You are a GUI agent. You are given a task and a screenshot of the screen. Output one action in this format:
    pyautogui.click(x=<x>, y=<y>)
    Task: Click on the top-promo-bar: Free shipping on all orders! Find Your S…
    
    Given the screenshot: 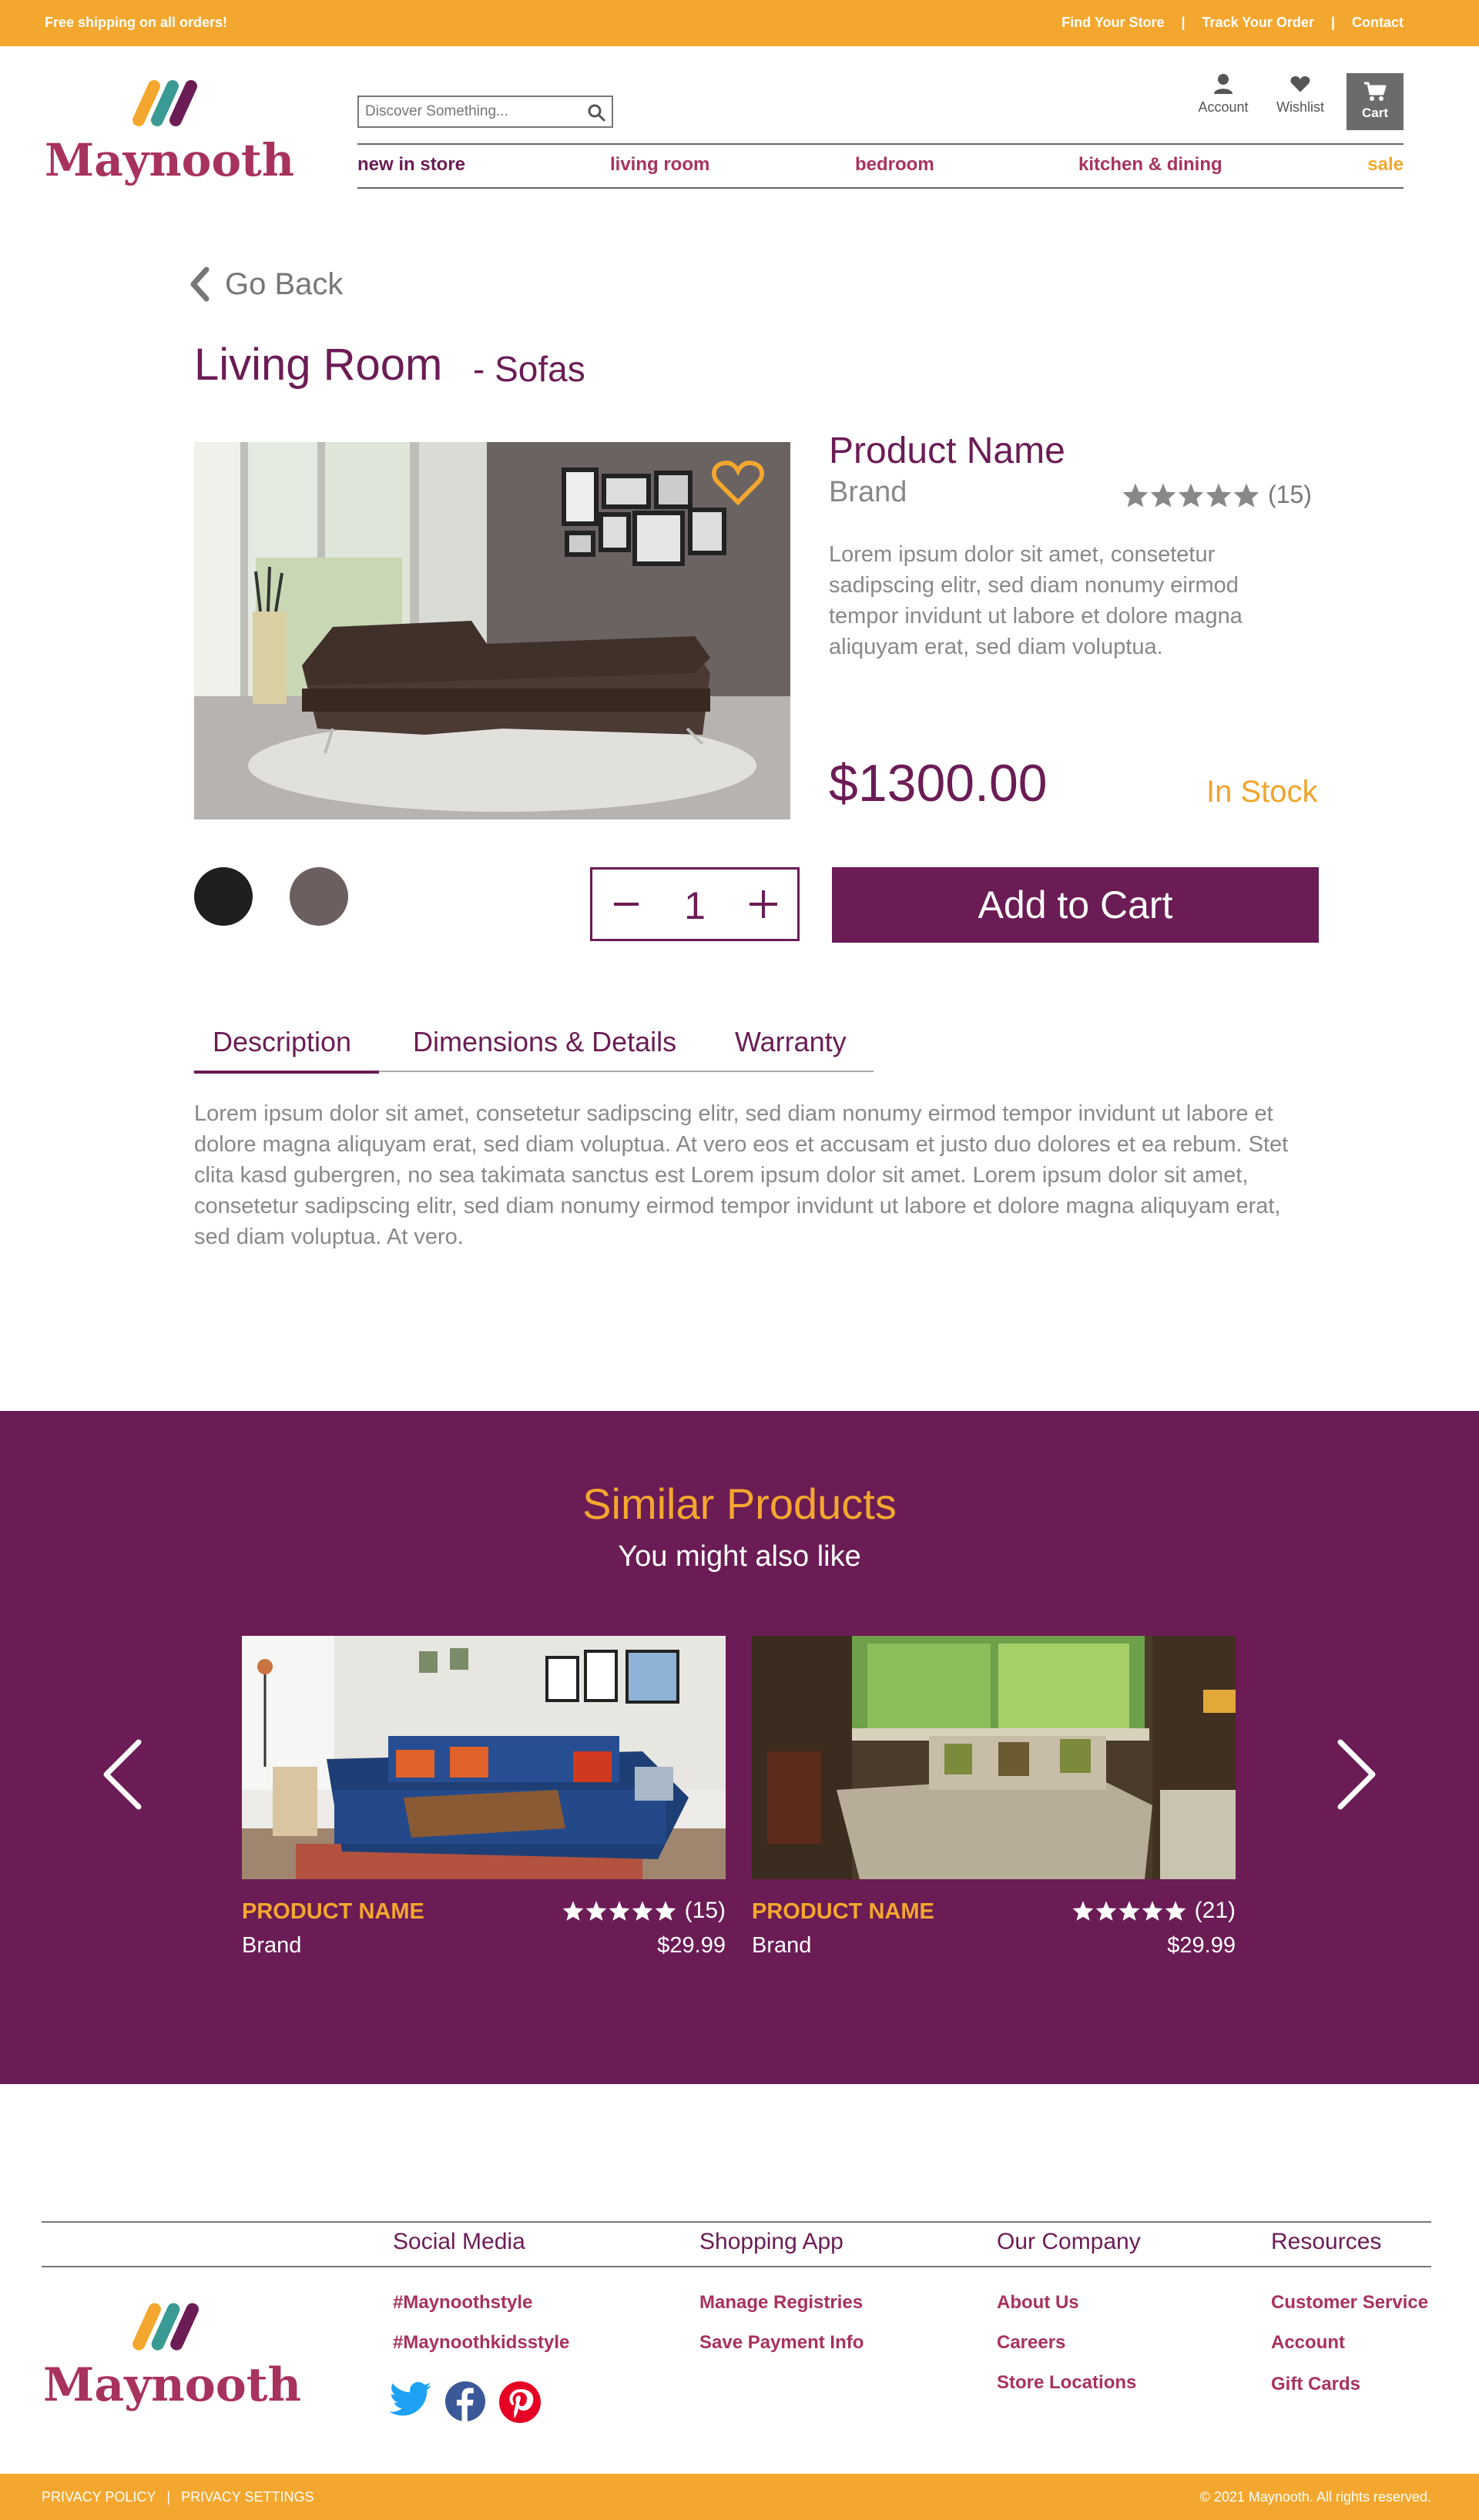 What is the action you would take?
    pyautogui.click(x=739, y=23)
    